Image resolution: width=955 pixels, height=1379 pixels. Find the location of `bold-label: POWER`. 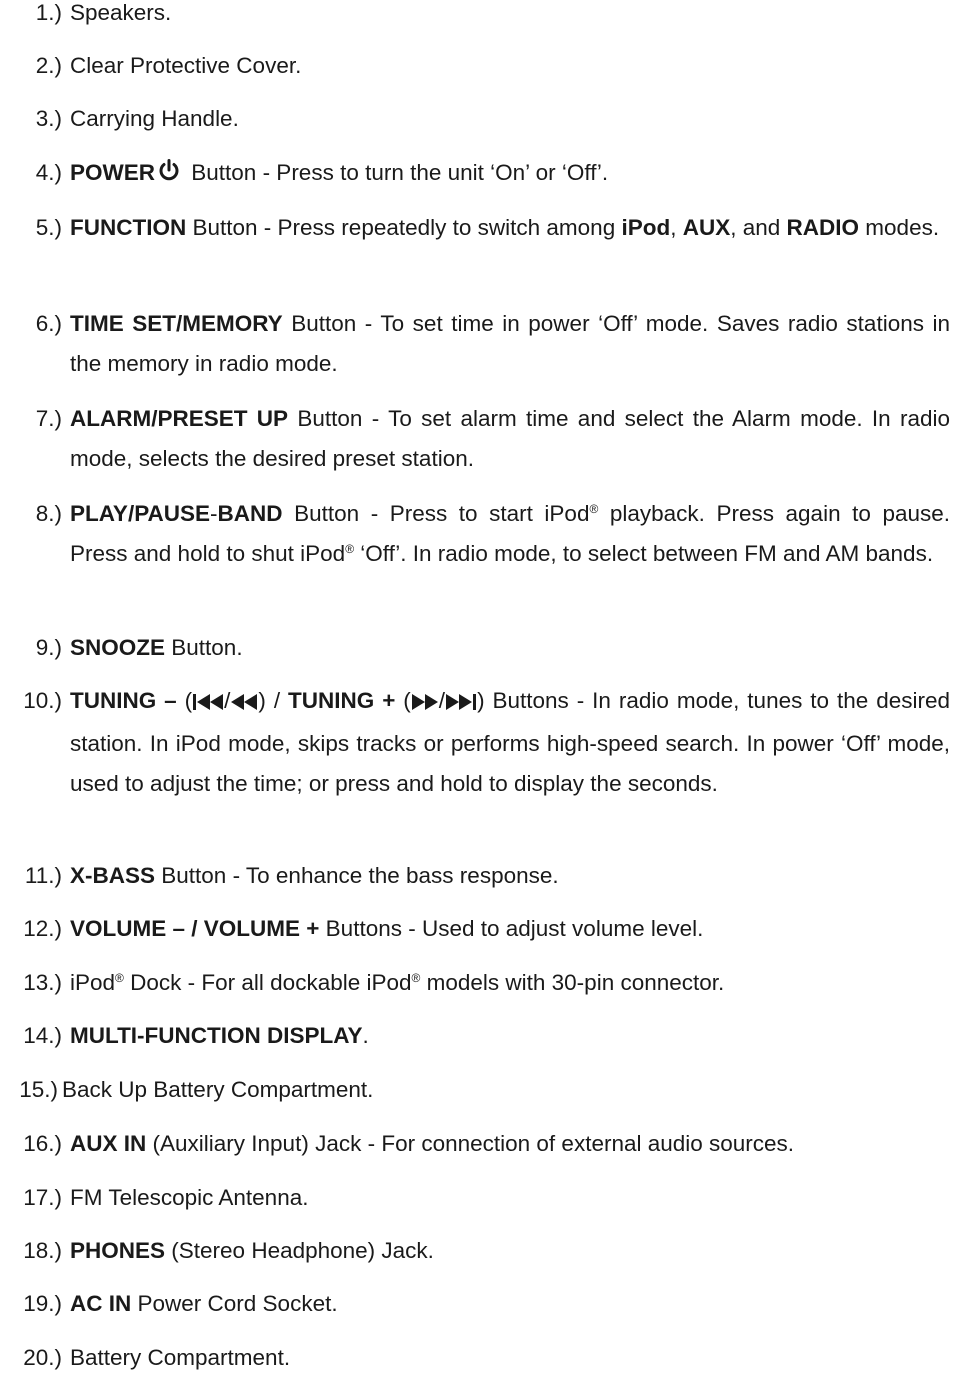

bold-label: POWER is located at coordinates (113, 172).